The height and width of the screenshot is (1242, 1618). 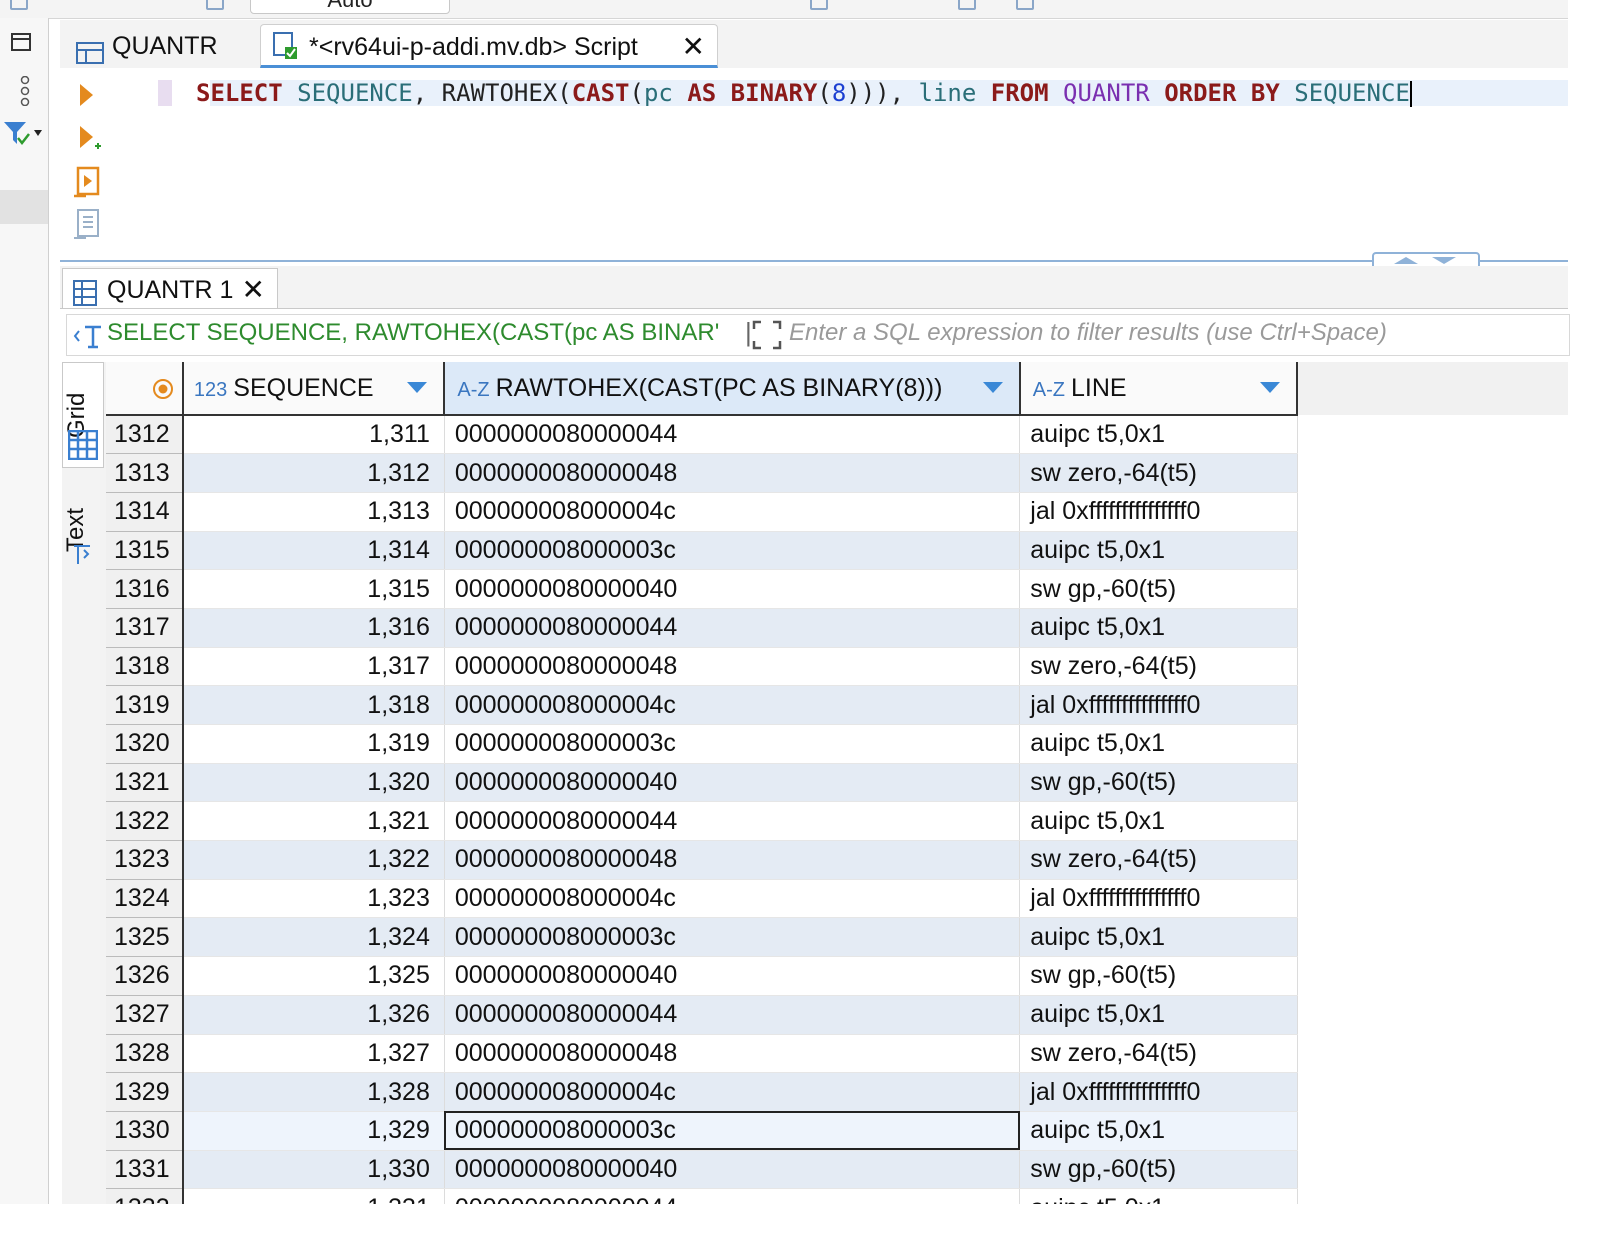 I want to click on row-number-cell: 1329, so click(x=145, y=1092).